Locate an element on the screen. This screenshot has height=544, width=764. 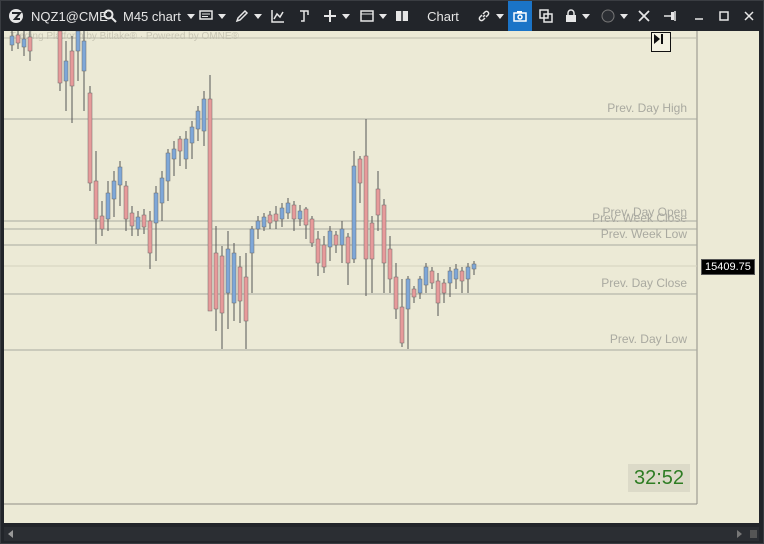
lock-button is located at coordinates (577, 16).